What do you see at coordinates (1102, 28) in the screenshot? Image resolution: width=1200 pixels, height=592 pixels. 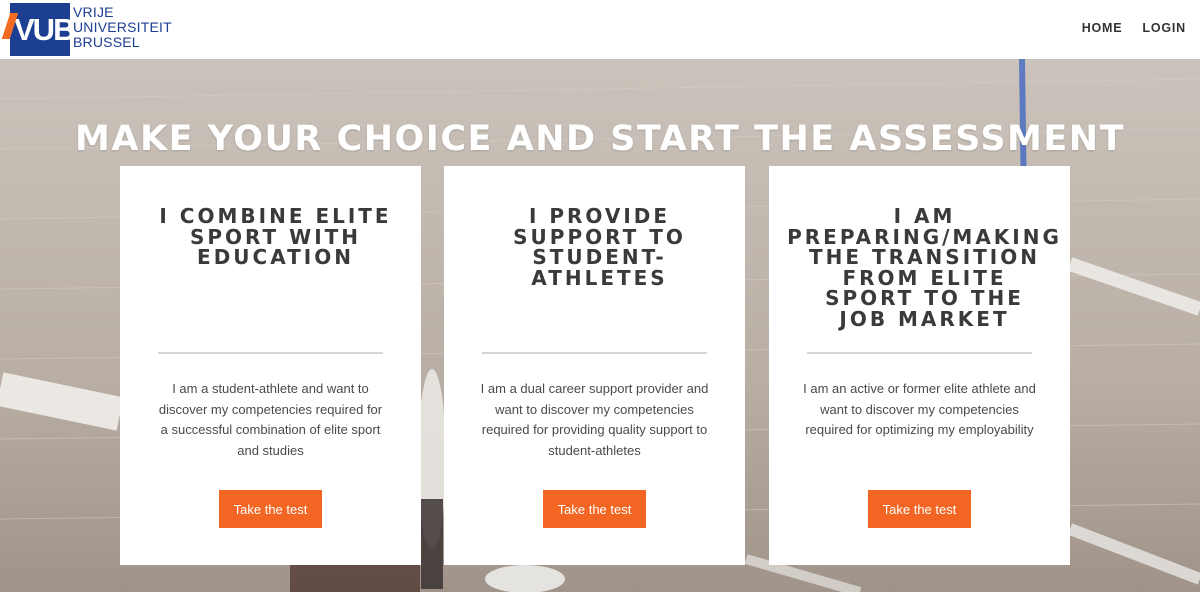 I see `nav-home-link: HOME` at bounding box center [1102, 28].